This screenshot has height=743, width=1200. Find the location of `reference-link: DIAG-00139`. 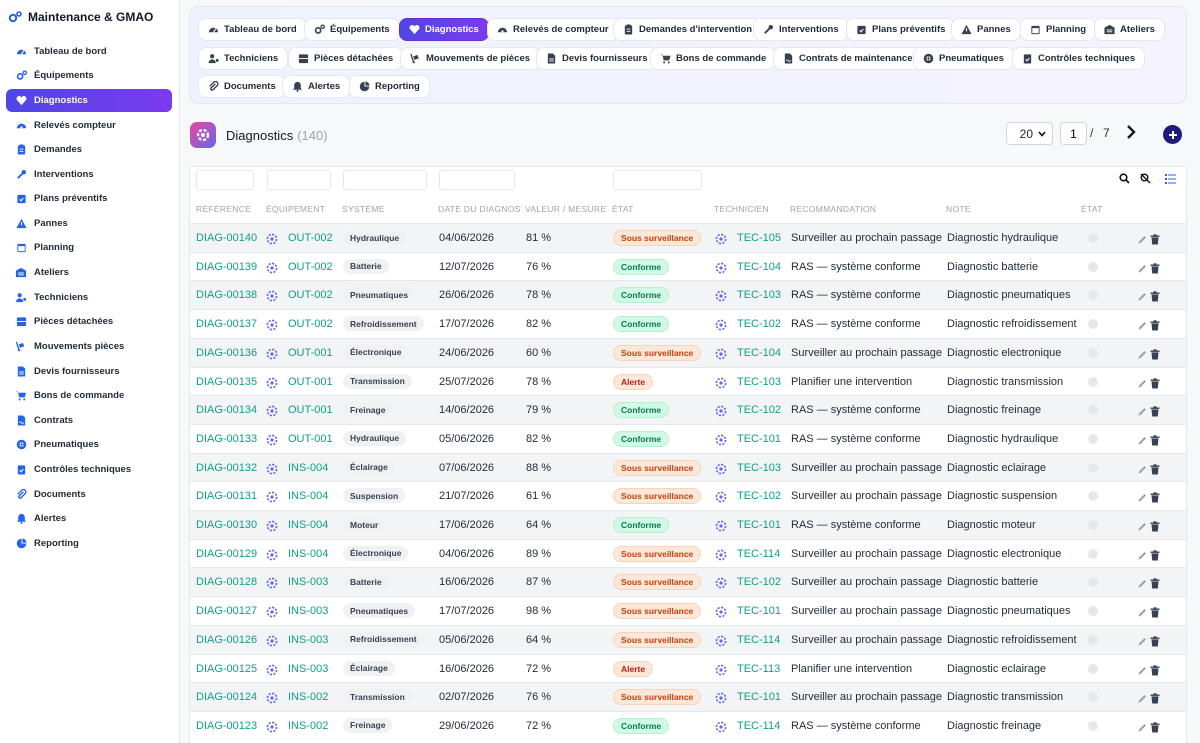

reference-link: DIAG-00139 is located at coordinates (226, 267).